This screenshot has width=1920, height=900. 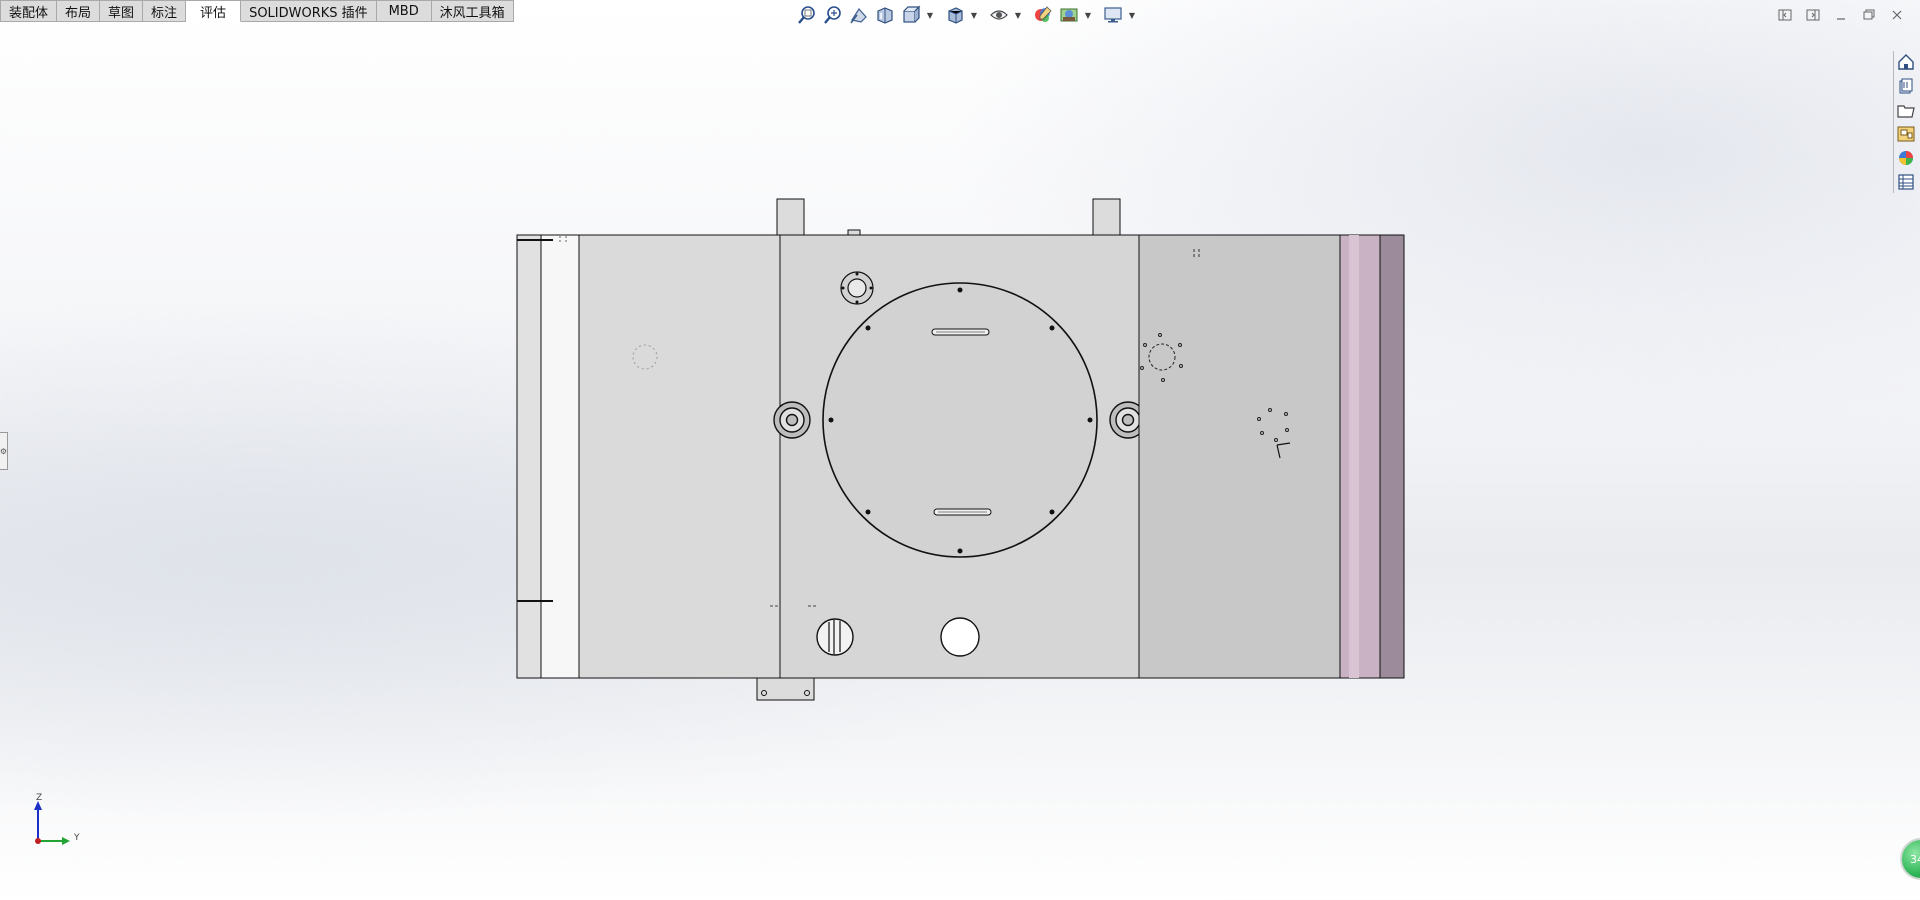 What do you see at coordinates (958, 456) in the screenshot?
I see `center-panel` at bounding box center [958, 456].